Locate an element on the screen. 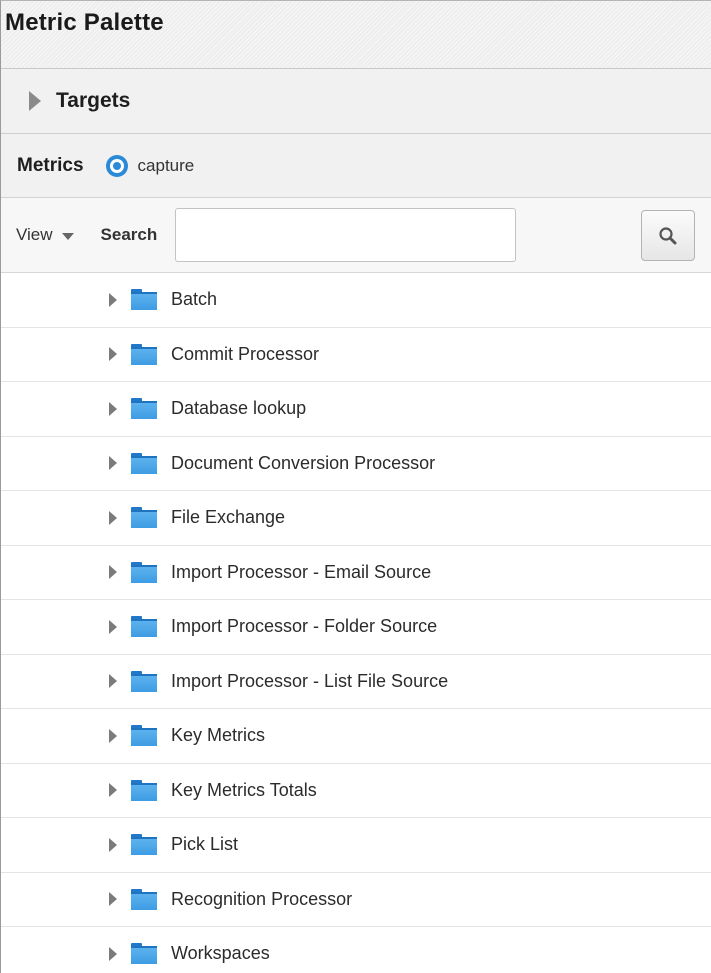 Image resolution: width=711 pixels, height=973 pixels. tree-item-label: Commit Processor is located at coordinates (245, 353).